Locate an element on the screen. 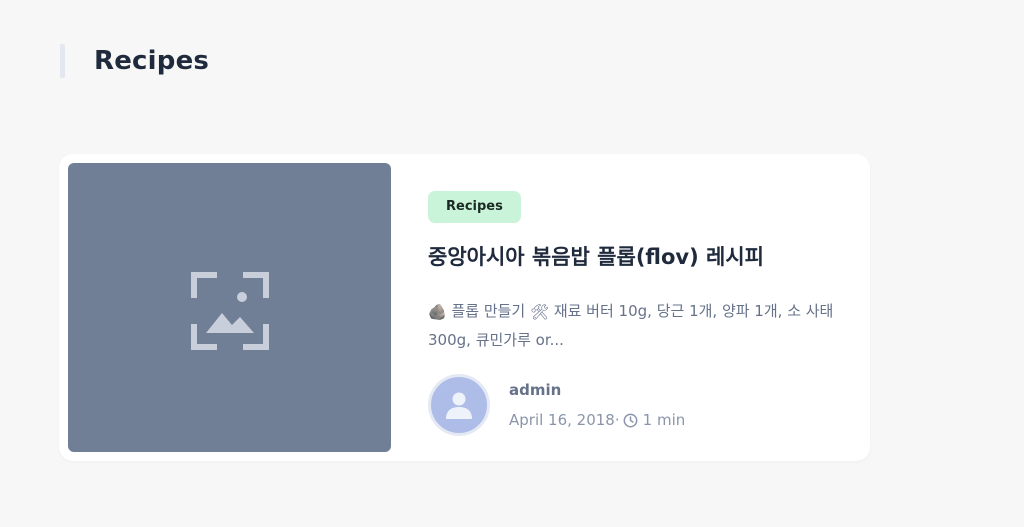 Image resolution: width=1024 pixels, height=527 pixels. read-time: 1 min is located at coordinates (664, 420).